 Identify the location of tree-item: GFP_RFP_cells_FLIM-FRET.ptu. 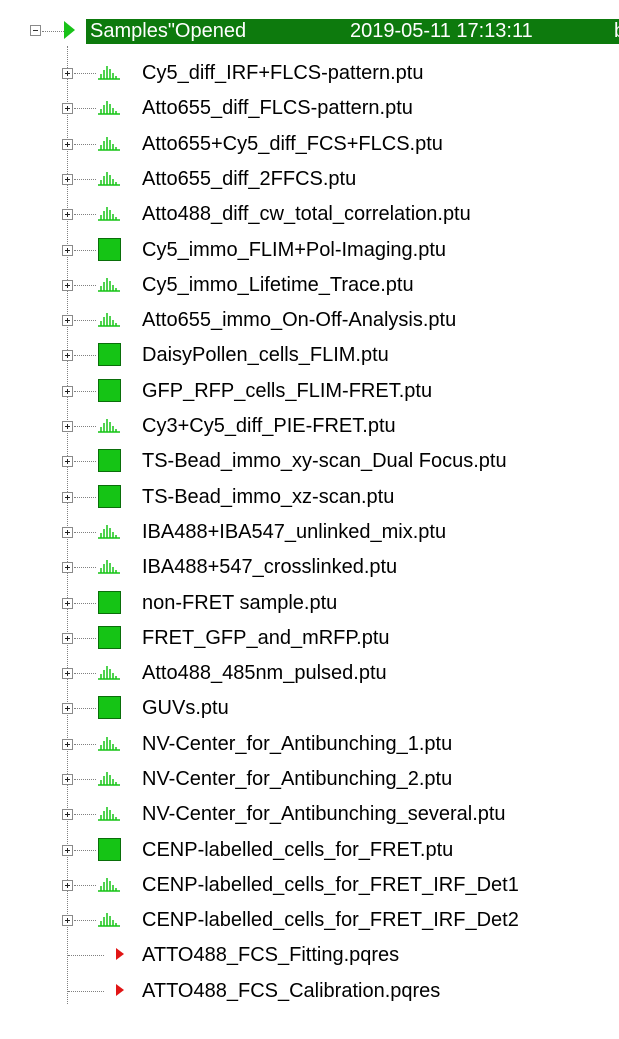
(309, 391).